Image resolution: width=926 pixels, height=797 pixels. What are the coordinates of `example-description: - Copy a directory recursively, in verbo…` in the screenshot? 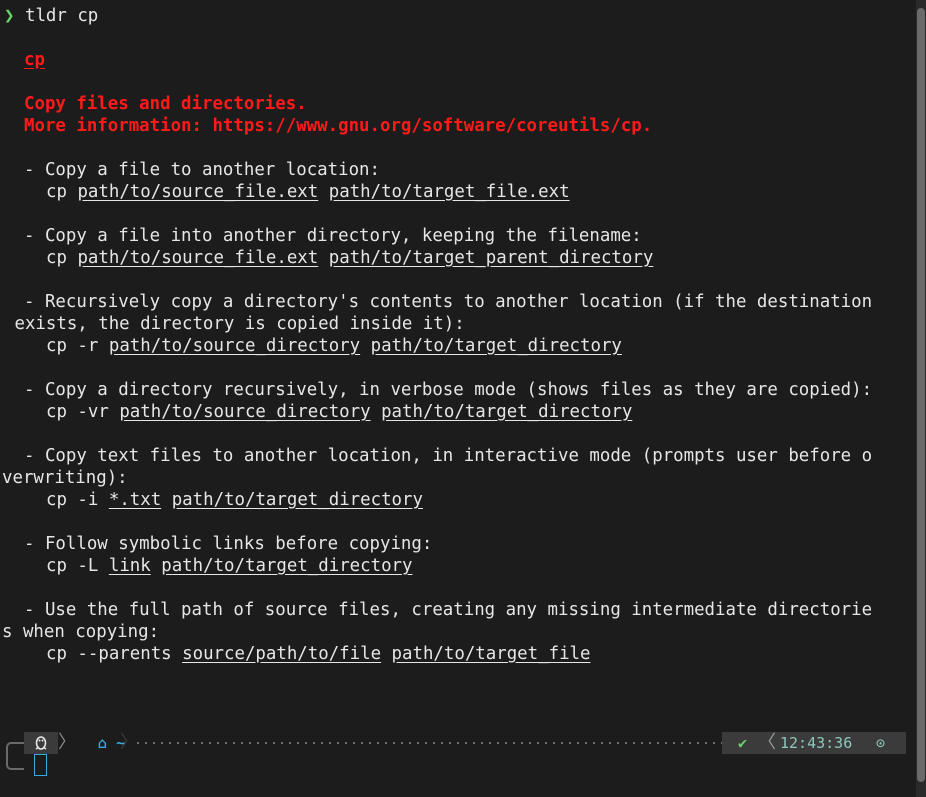 It's located at (448, 390).